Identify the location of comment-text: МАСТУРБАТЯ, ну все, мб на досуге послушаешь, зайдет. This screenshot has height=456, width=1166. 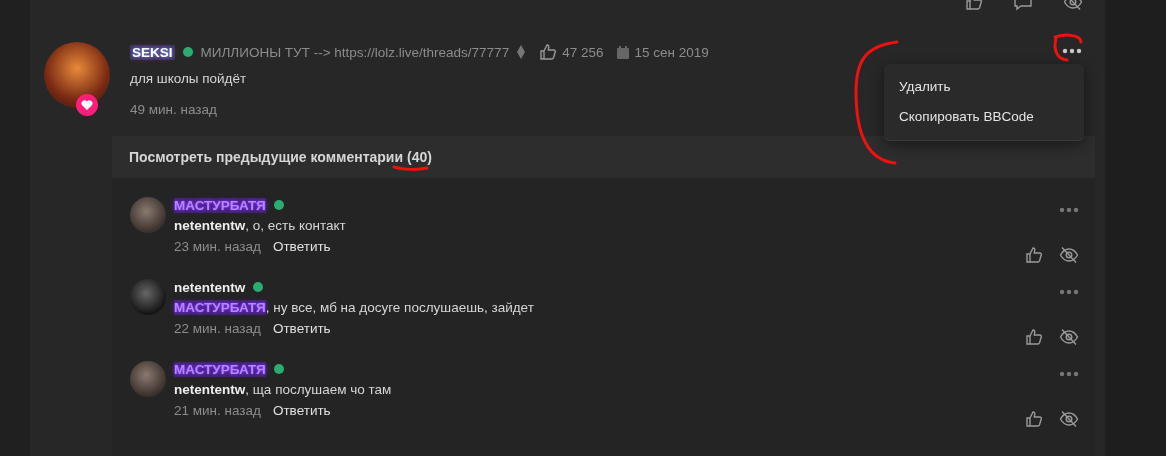
(354, 307).